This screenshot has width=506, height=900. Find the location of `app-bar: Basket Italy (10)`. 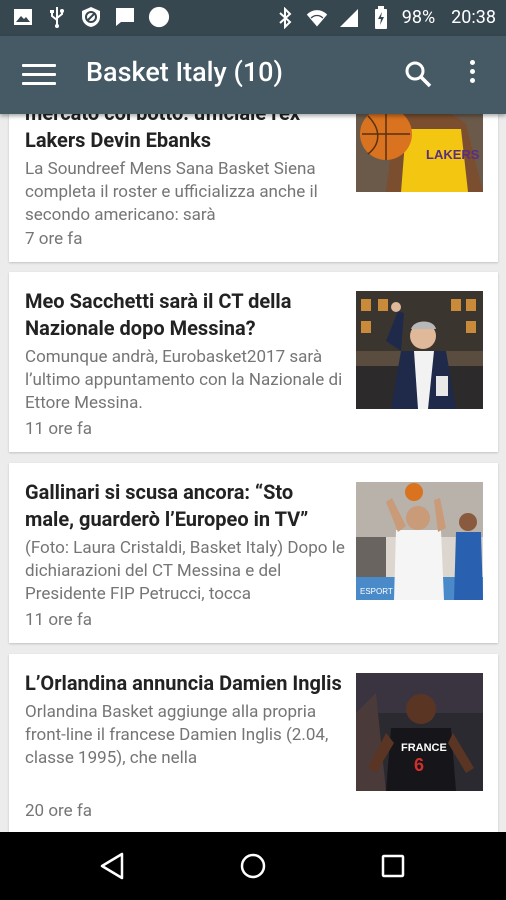

app-bar: Basket Italy (10) is located at coordinates (253, 75).